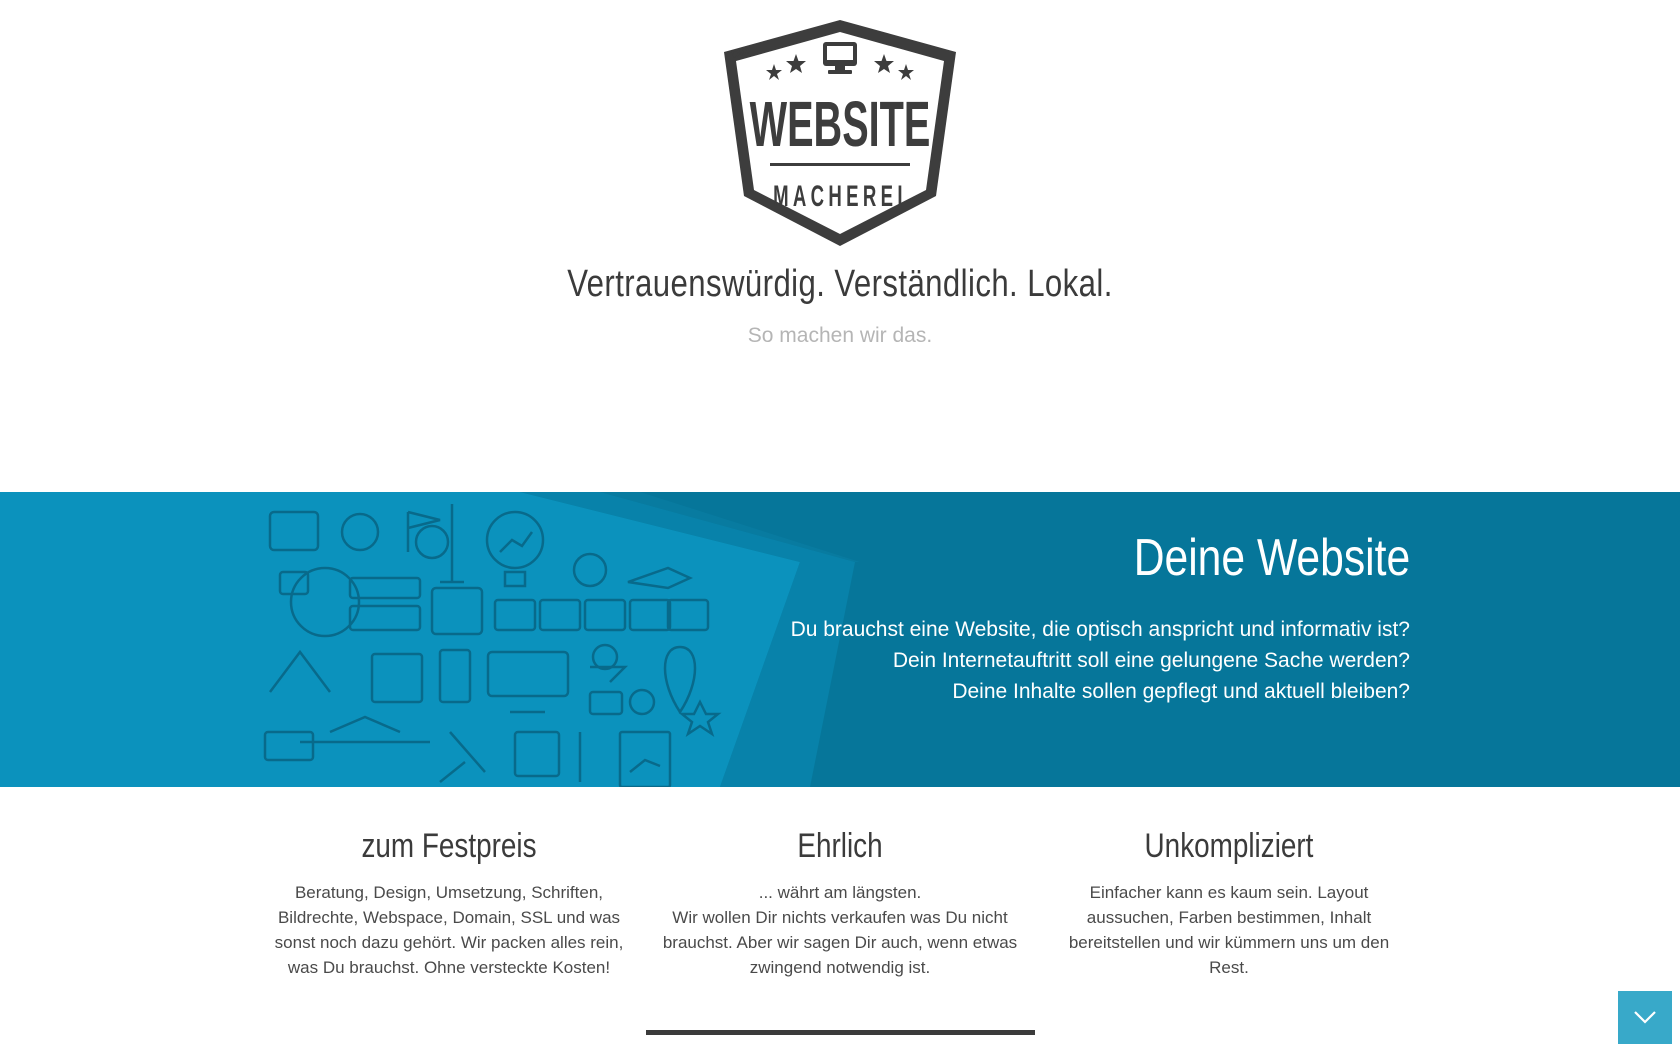  What do you see at coordinates (840, 335) in the screenshot?
I see `page-subline: So machen wir das.` at bounding box center [840, 335].